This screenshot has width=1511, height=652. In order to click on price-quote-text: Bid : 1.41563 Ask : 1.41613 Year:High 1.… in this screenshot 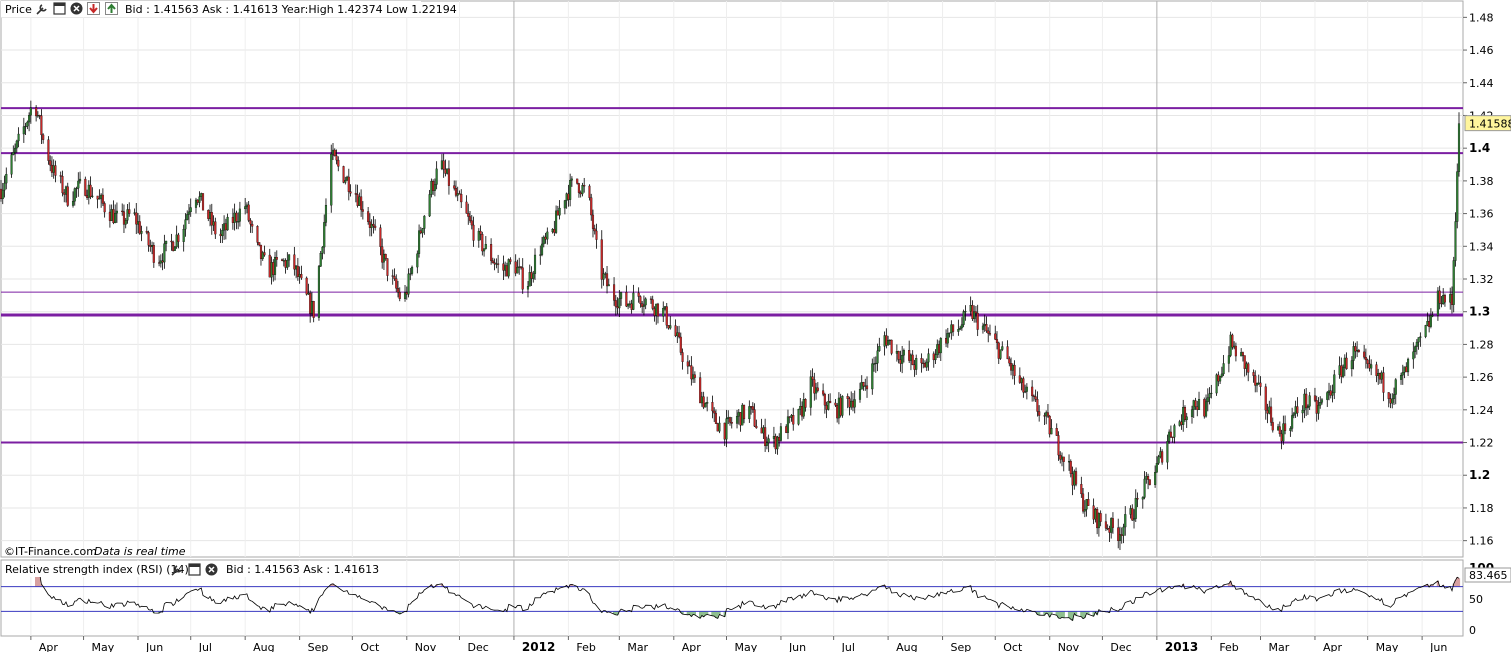, I will do `click(291, 9)`.